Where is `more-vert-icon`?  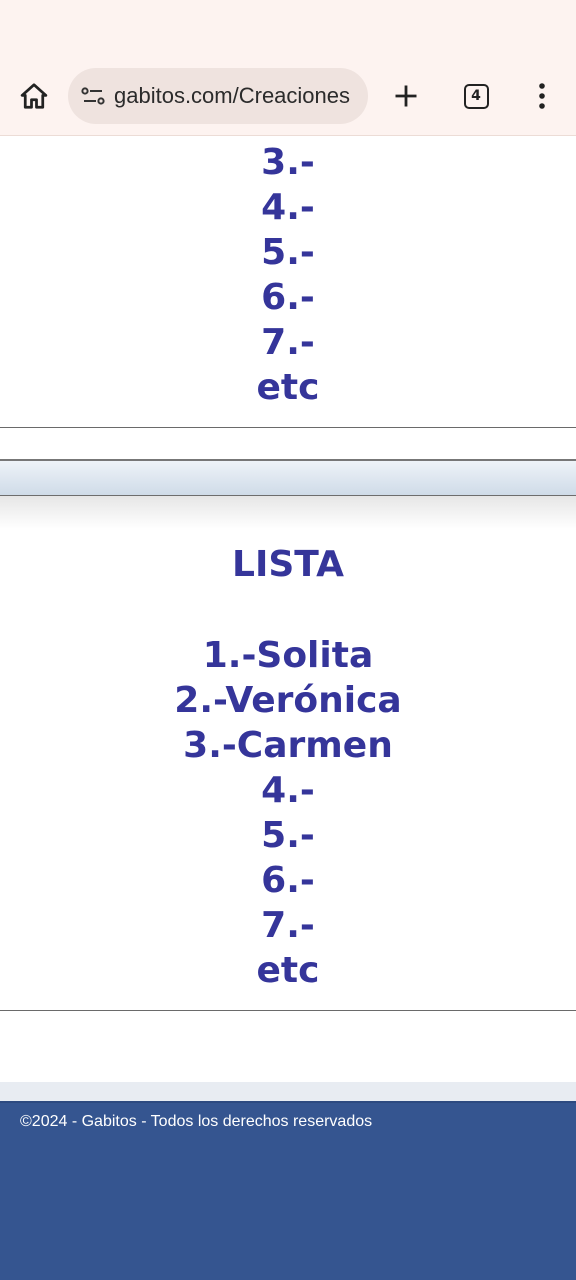 more-vert-icon is located at coordinates (542, 96).